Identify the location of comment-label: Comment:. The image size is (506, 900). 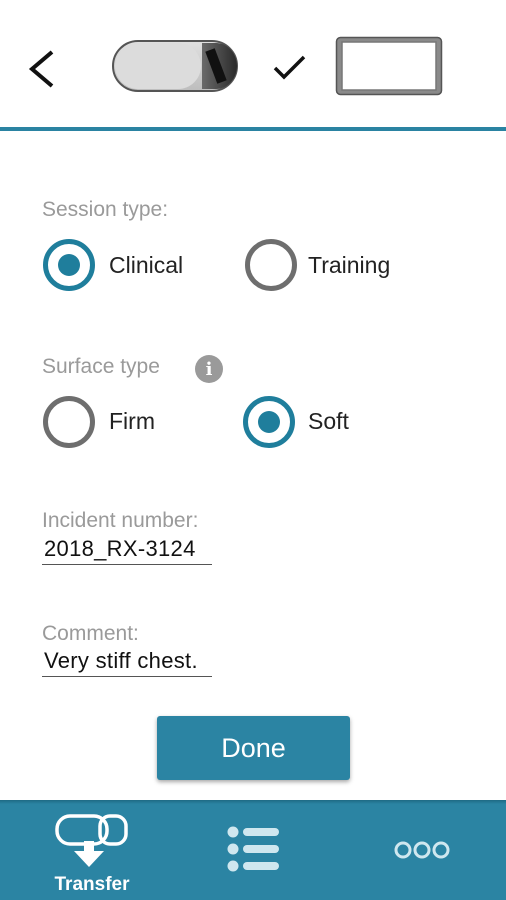
(90, 633).